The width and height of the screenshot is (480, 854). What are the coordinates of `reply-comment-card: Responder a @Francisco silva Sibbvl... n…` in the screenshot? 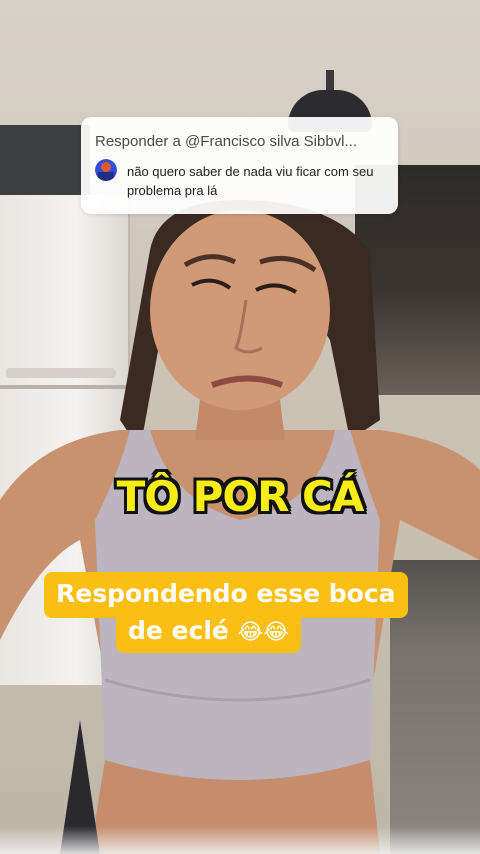 It's located at (239, 165).